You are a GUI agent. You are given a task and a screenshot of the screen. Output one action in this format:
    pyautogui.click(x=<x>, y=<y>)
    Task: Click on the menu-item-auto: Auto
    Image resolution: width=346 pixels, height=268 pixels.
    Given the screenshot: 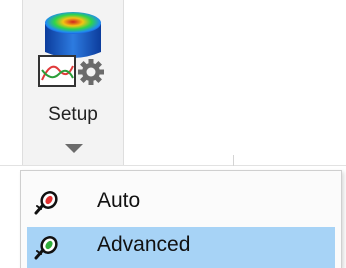 What is the action you would take?
    pyautogui.click(x=181, y=202)
    